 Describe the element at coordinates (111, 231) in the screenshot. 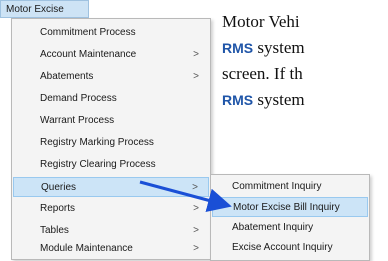

I see `menu-item-tables: Tables >` at that location.